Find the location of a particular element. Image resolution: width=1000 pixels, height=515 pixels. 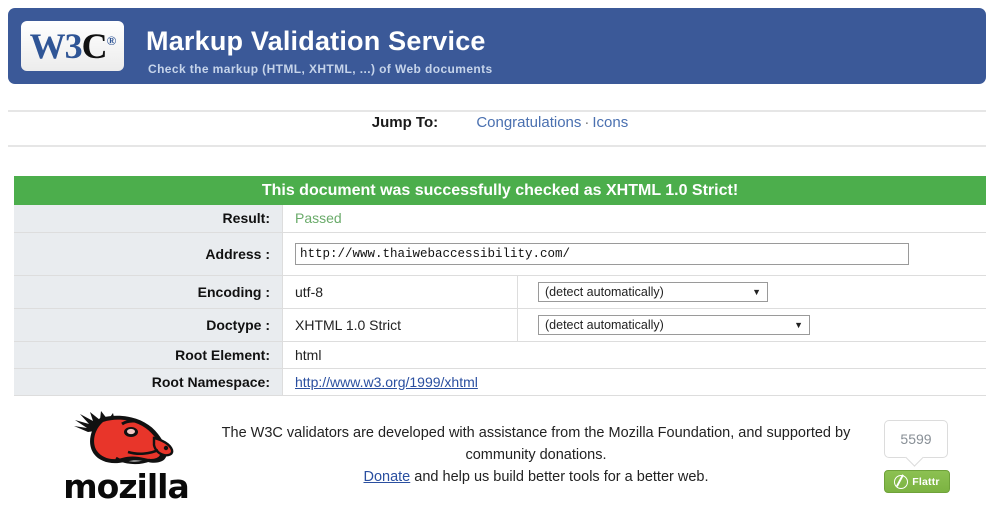

page-title: Markup Validation Service is located at coordinates (316, 41).